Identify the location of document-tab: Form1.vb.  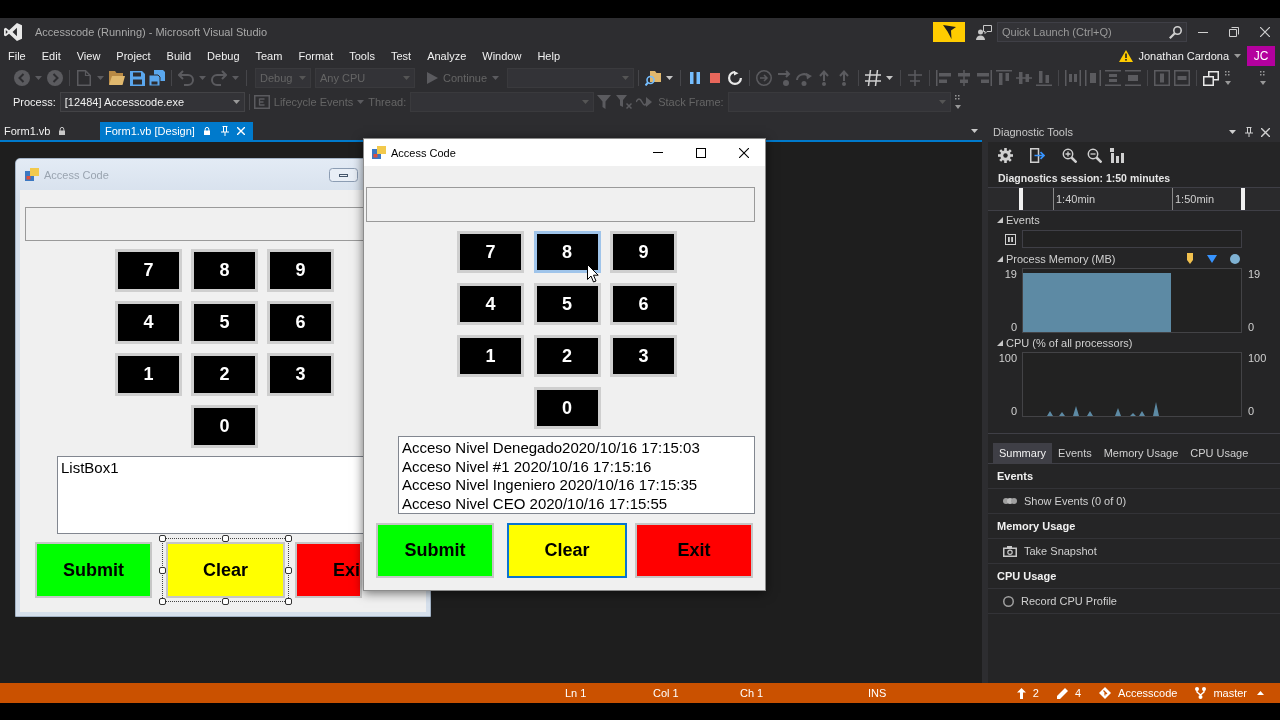
(48, 131).